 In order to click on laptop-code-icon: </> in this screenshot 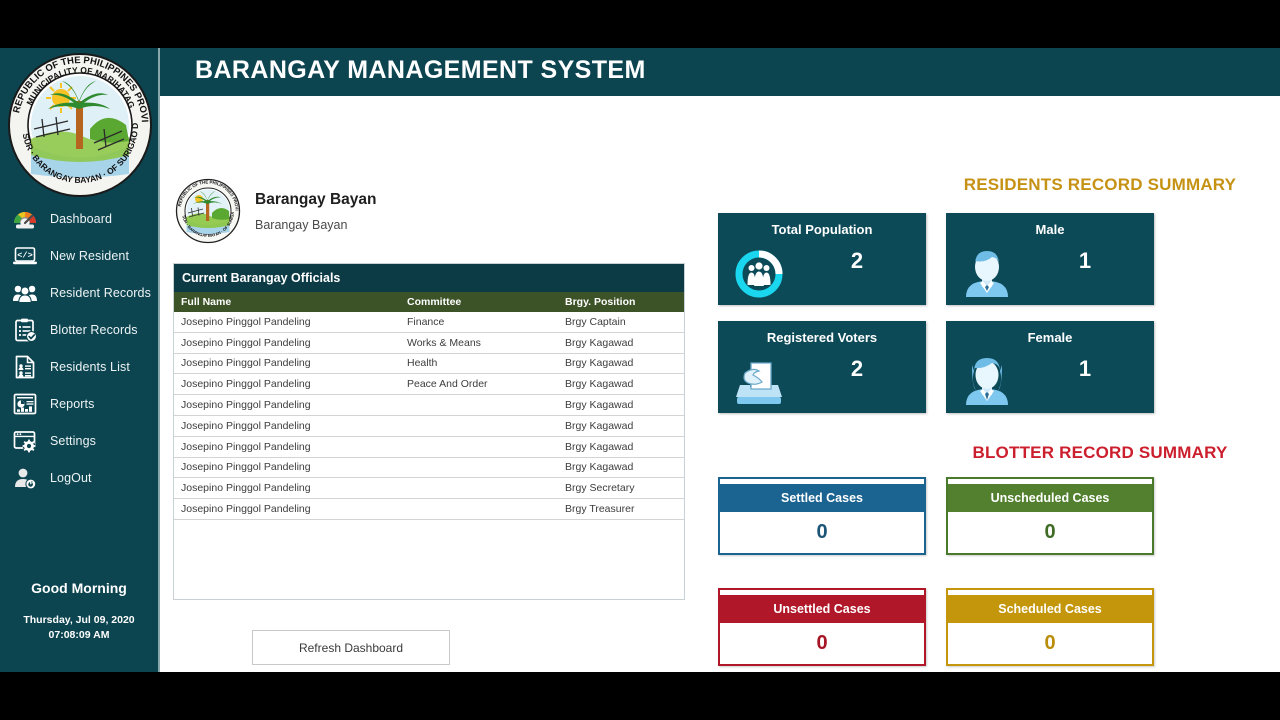, I will do `click(25, 256)`.